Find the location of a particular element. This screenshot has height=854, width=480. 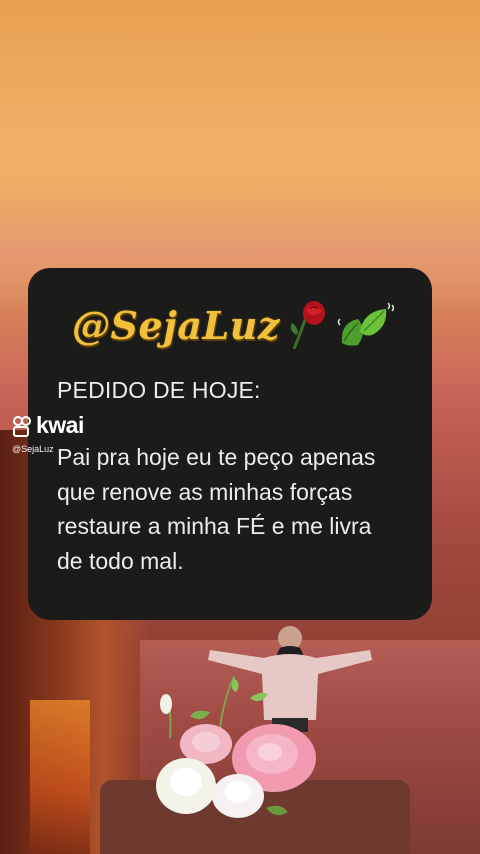

canyon-glow is located at coordinates (60, 777).